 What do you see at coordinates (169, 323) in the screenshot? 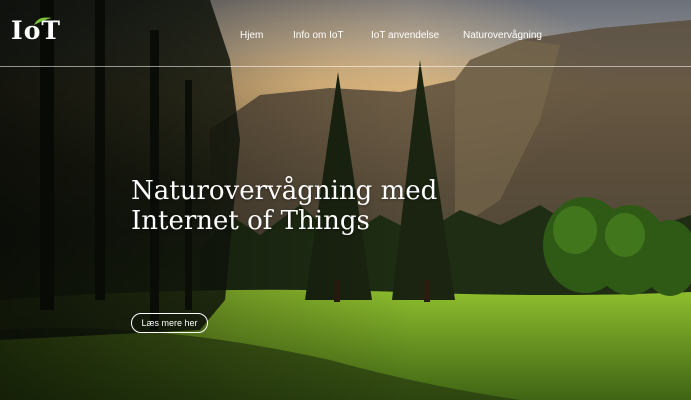
I see `read-more-button: Læs mere her` at bounding box center [169, 323].